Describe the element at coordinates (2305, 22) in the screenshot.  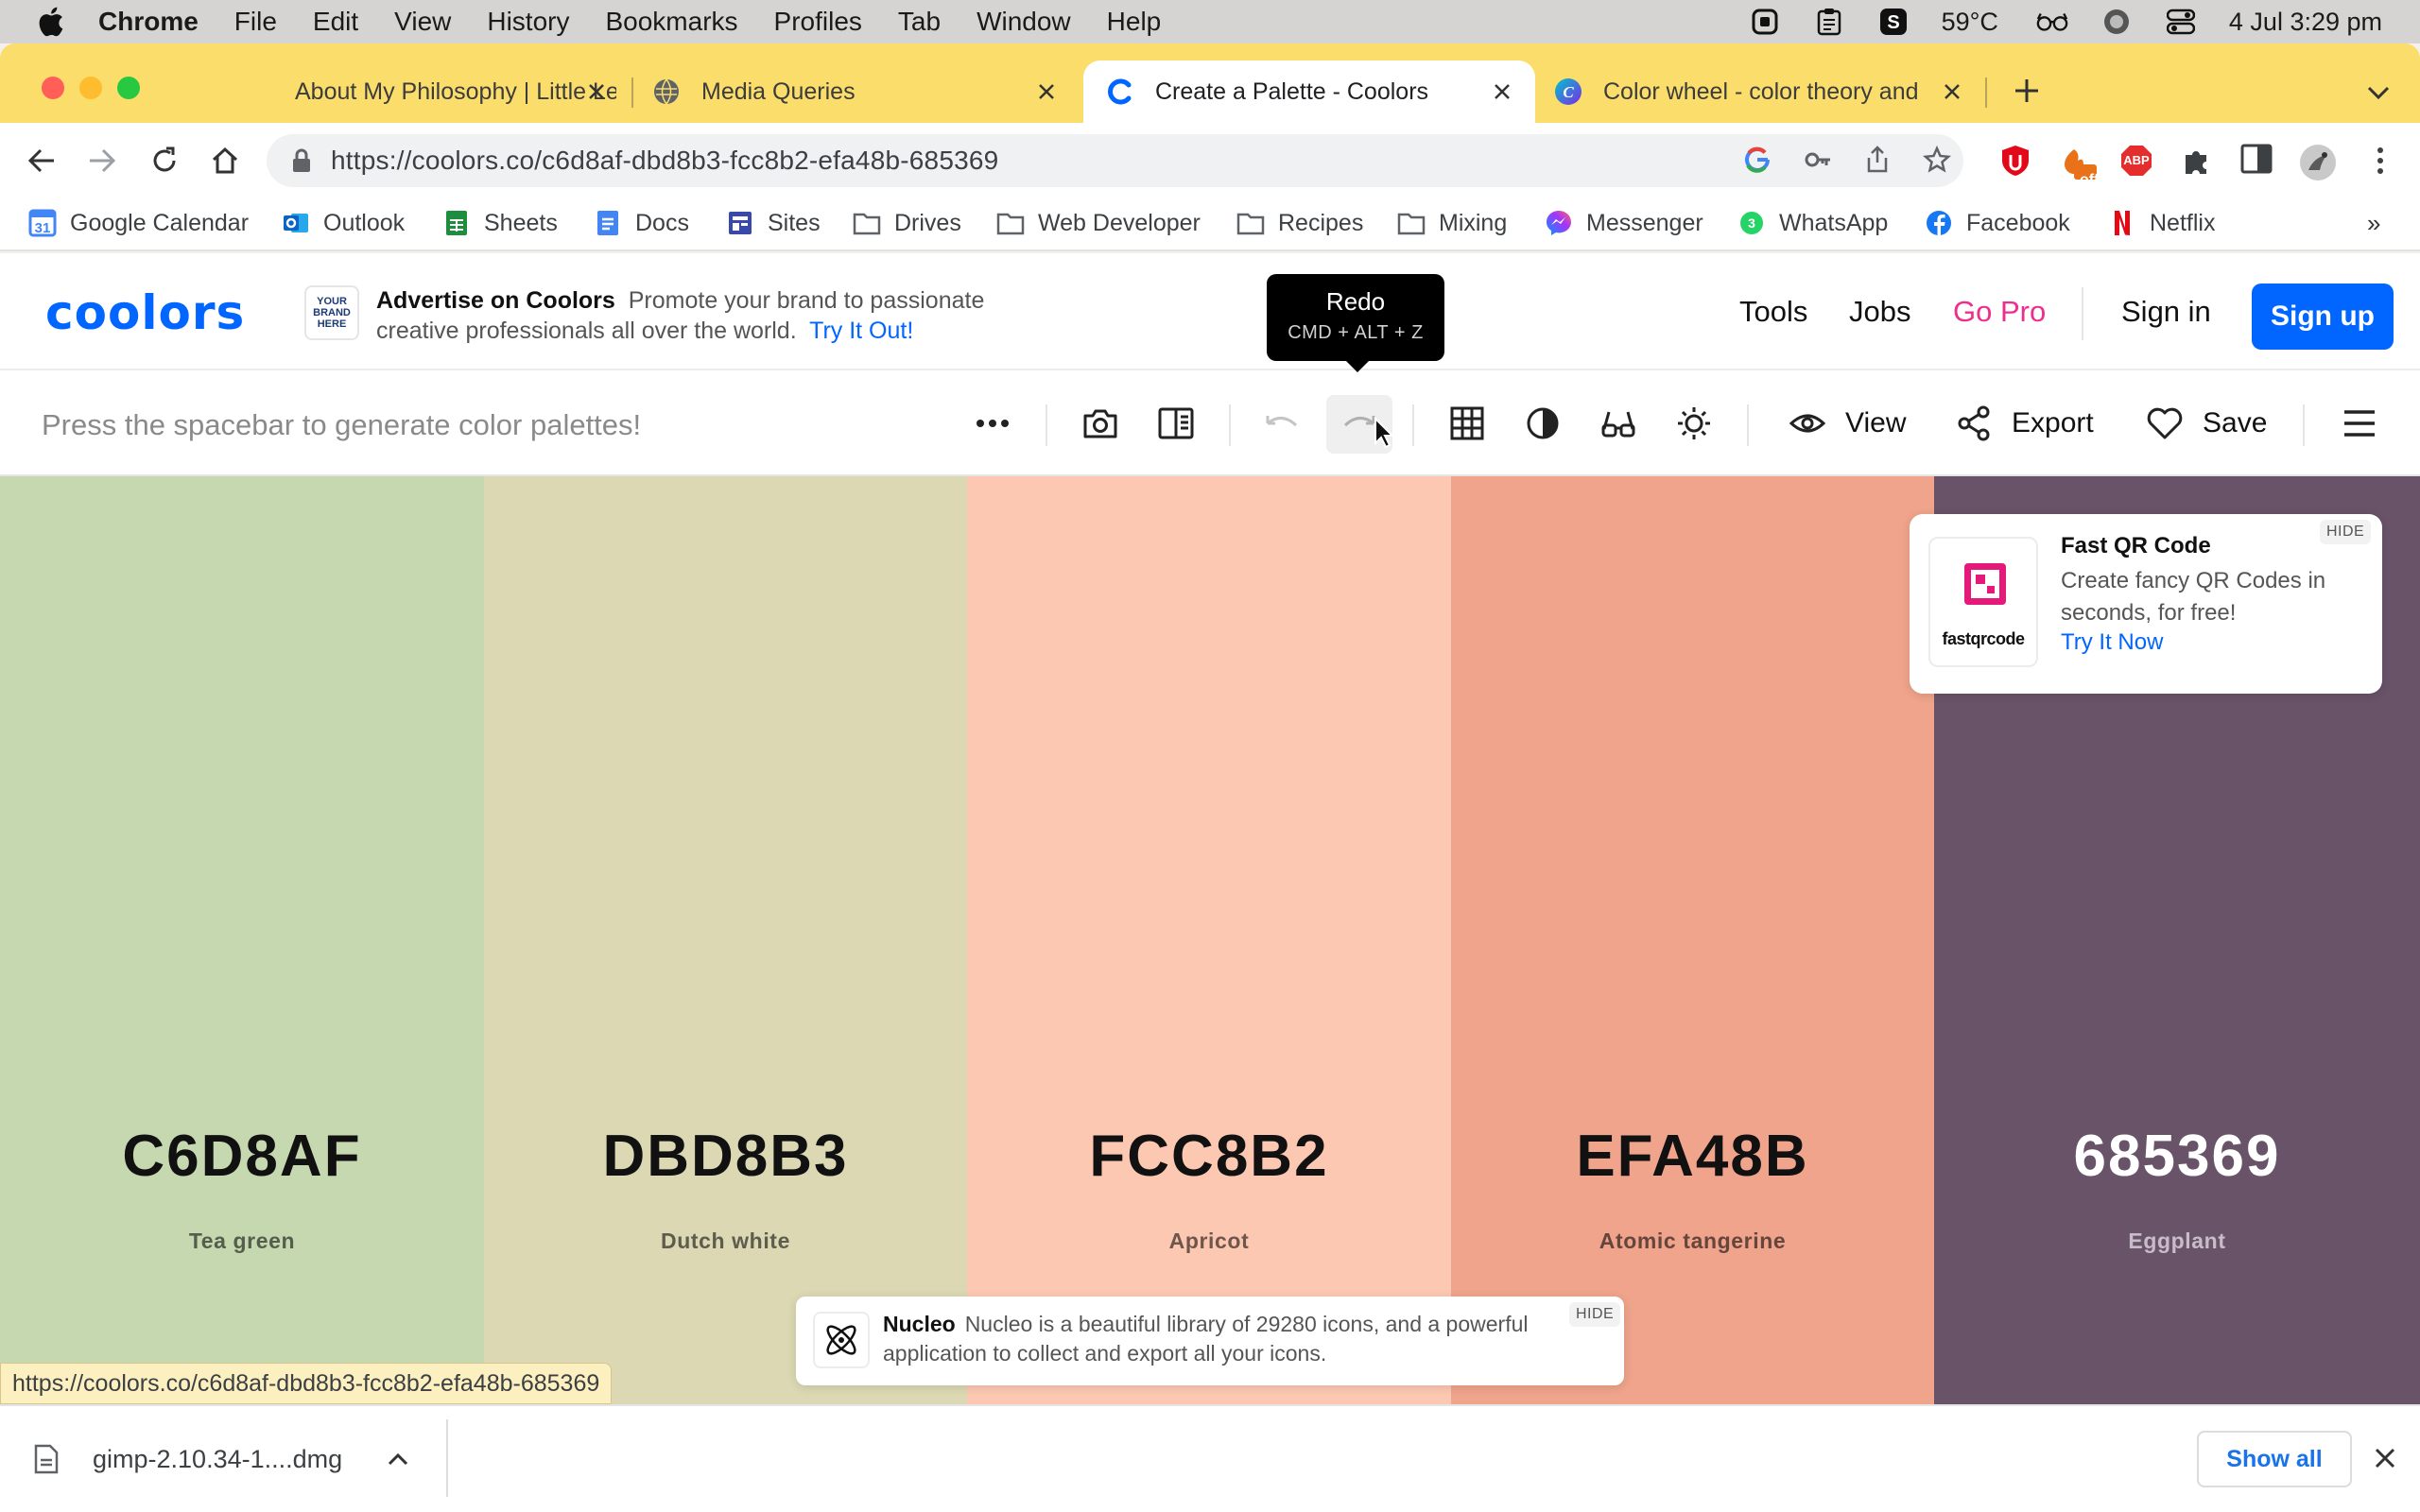
I see `clock: 4 Jul 3:29 pm` at that location.